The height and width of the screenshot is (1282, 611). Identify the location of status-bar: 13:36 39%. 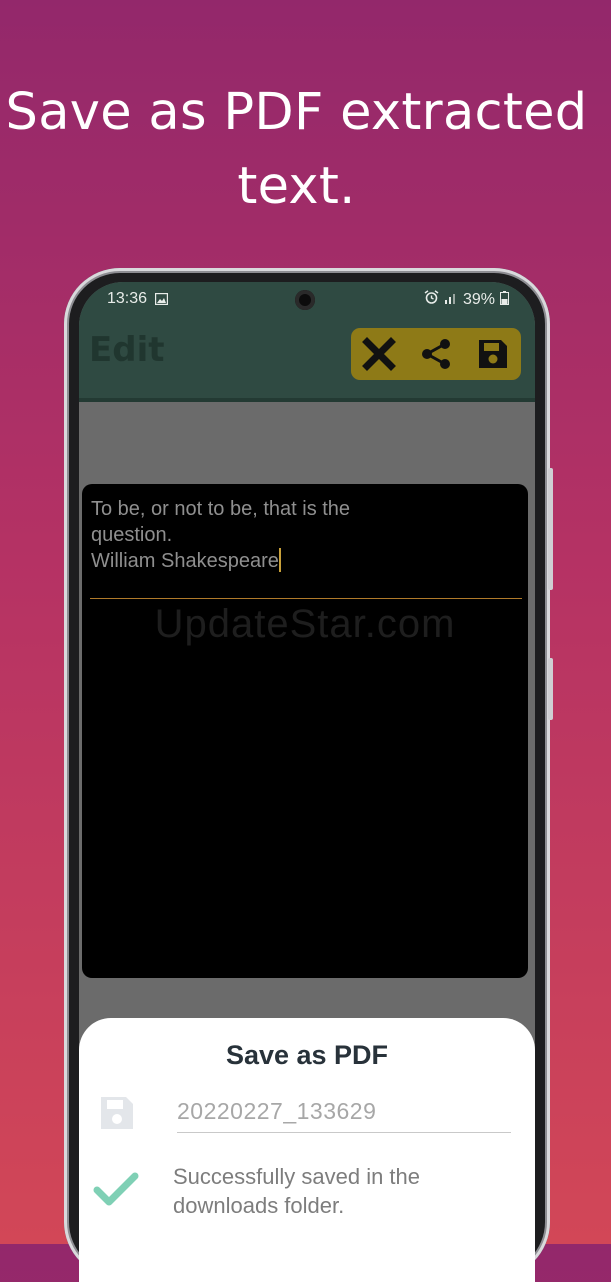
(307, 300).